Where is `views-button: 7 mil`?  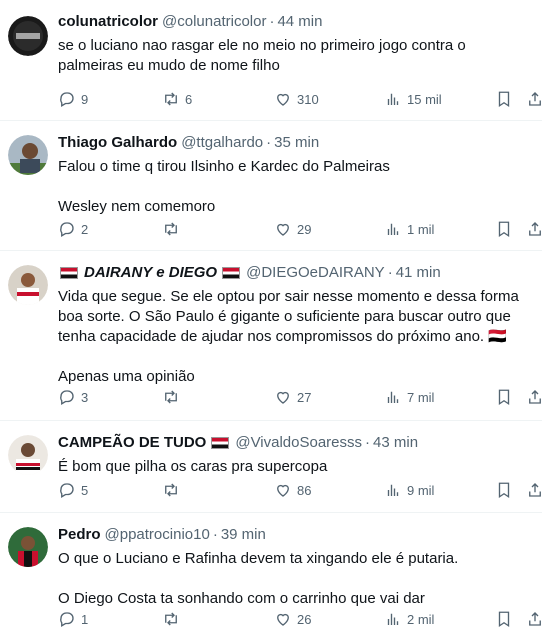 views-button: 7 mil is located at coordinates (409, 397).